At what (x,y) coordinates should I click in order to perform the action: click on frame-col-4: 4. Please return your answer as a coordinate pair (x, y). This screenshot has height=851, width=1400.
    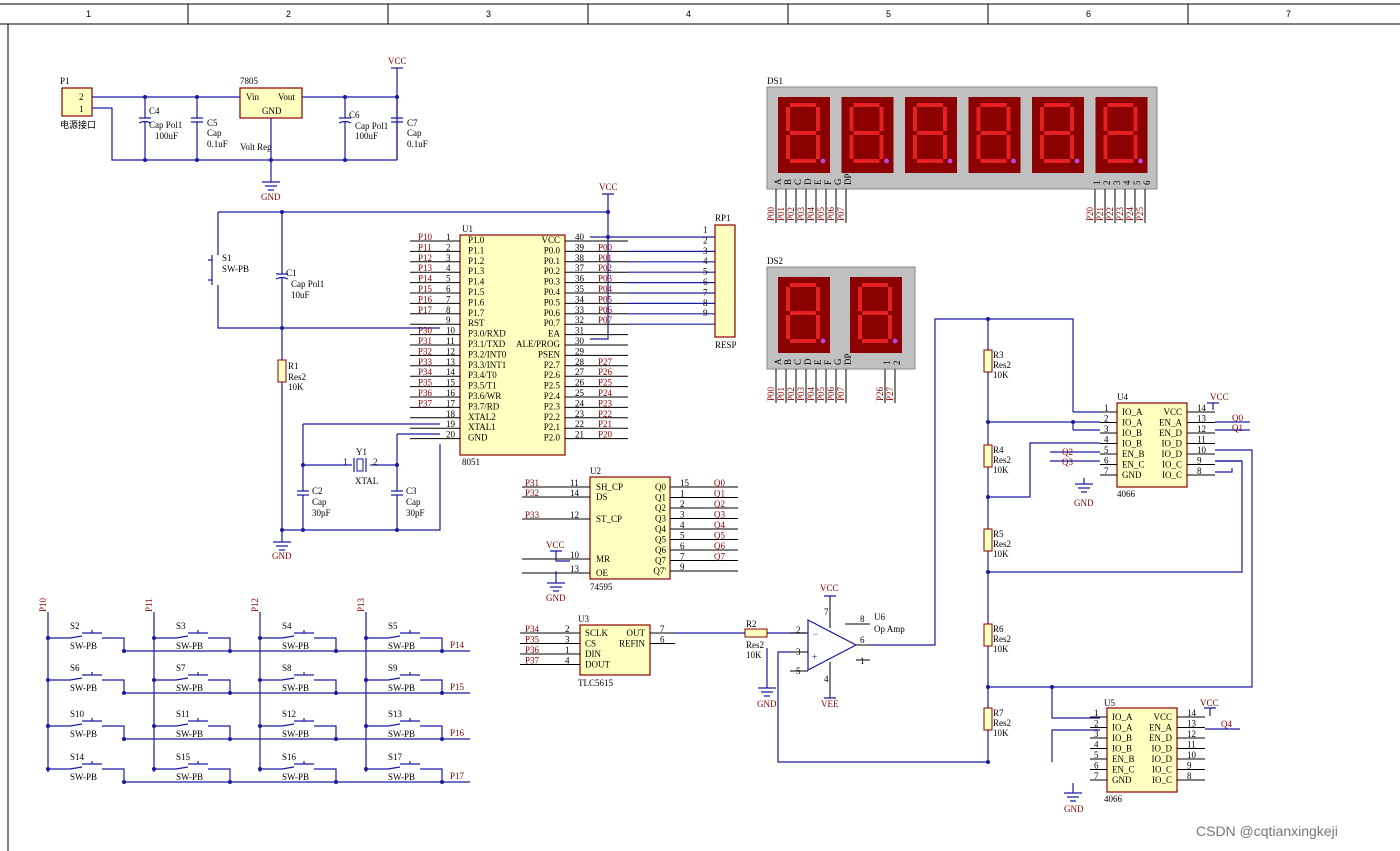
    Looking at the image, I should click on (688, 14).